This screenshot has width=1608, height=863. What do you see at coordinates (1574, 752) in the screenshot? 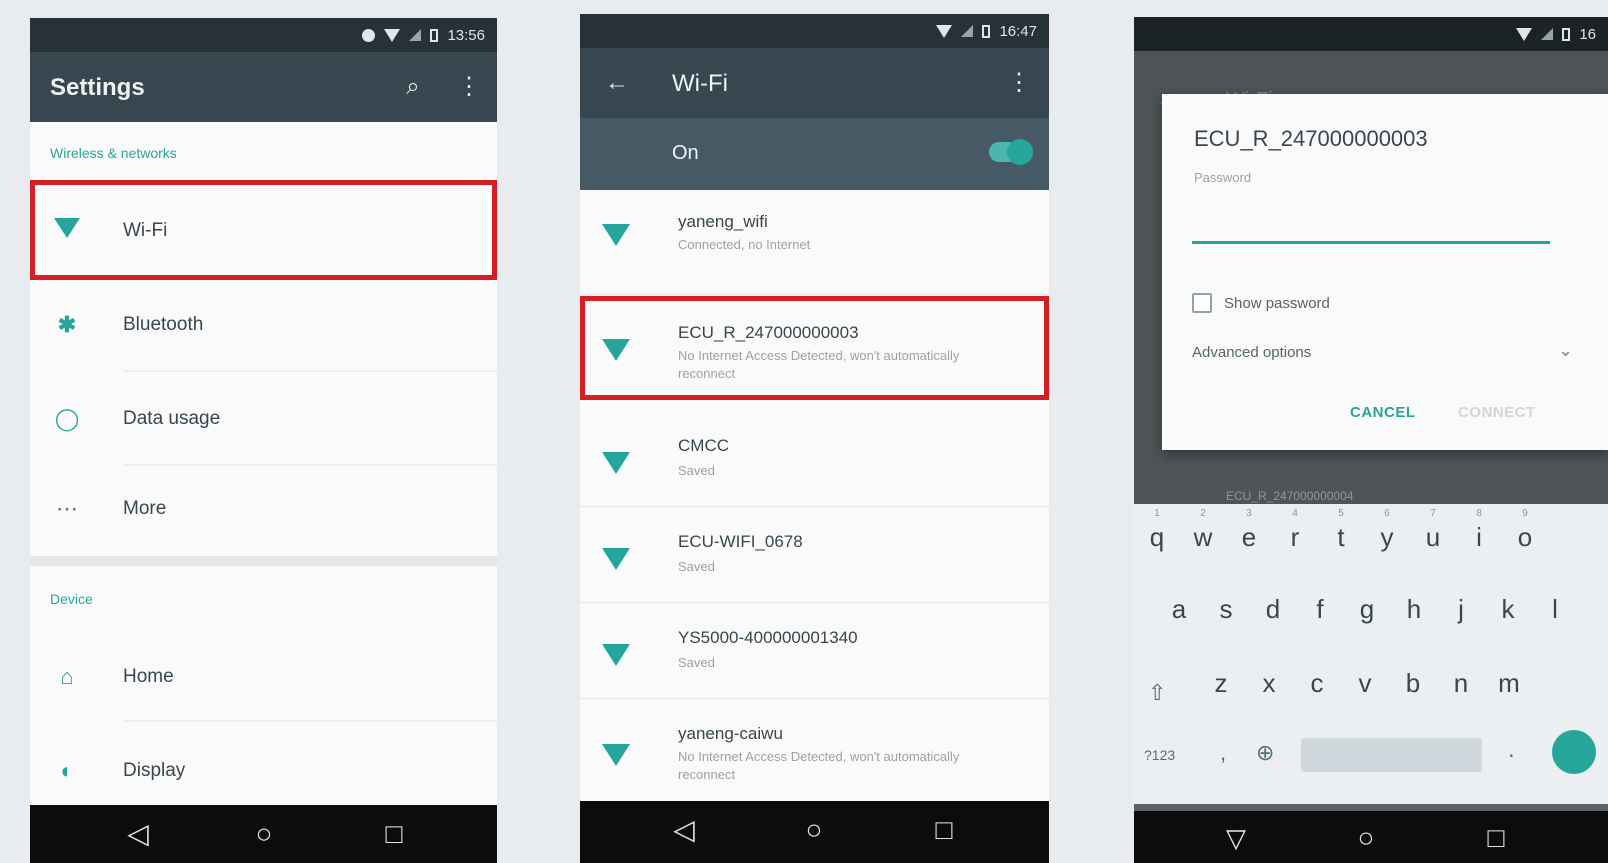
I see `enter-key` at bounding box center [1574, 752].